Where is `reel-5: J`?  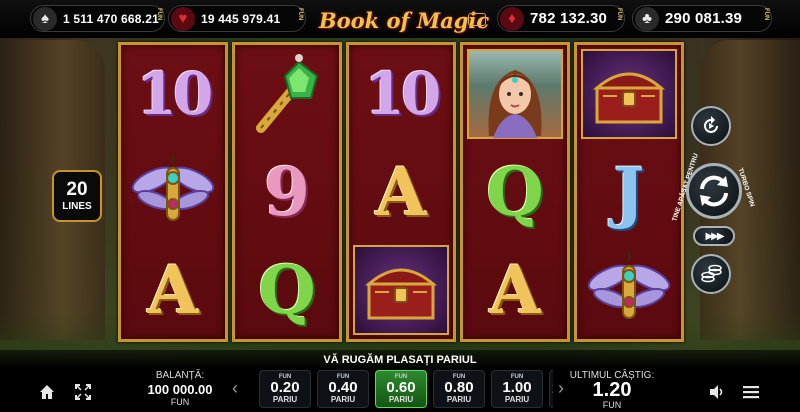
reel-5: J is located at coordinates (629, 192).